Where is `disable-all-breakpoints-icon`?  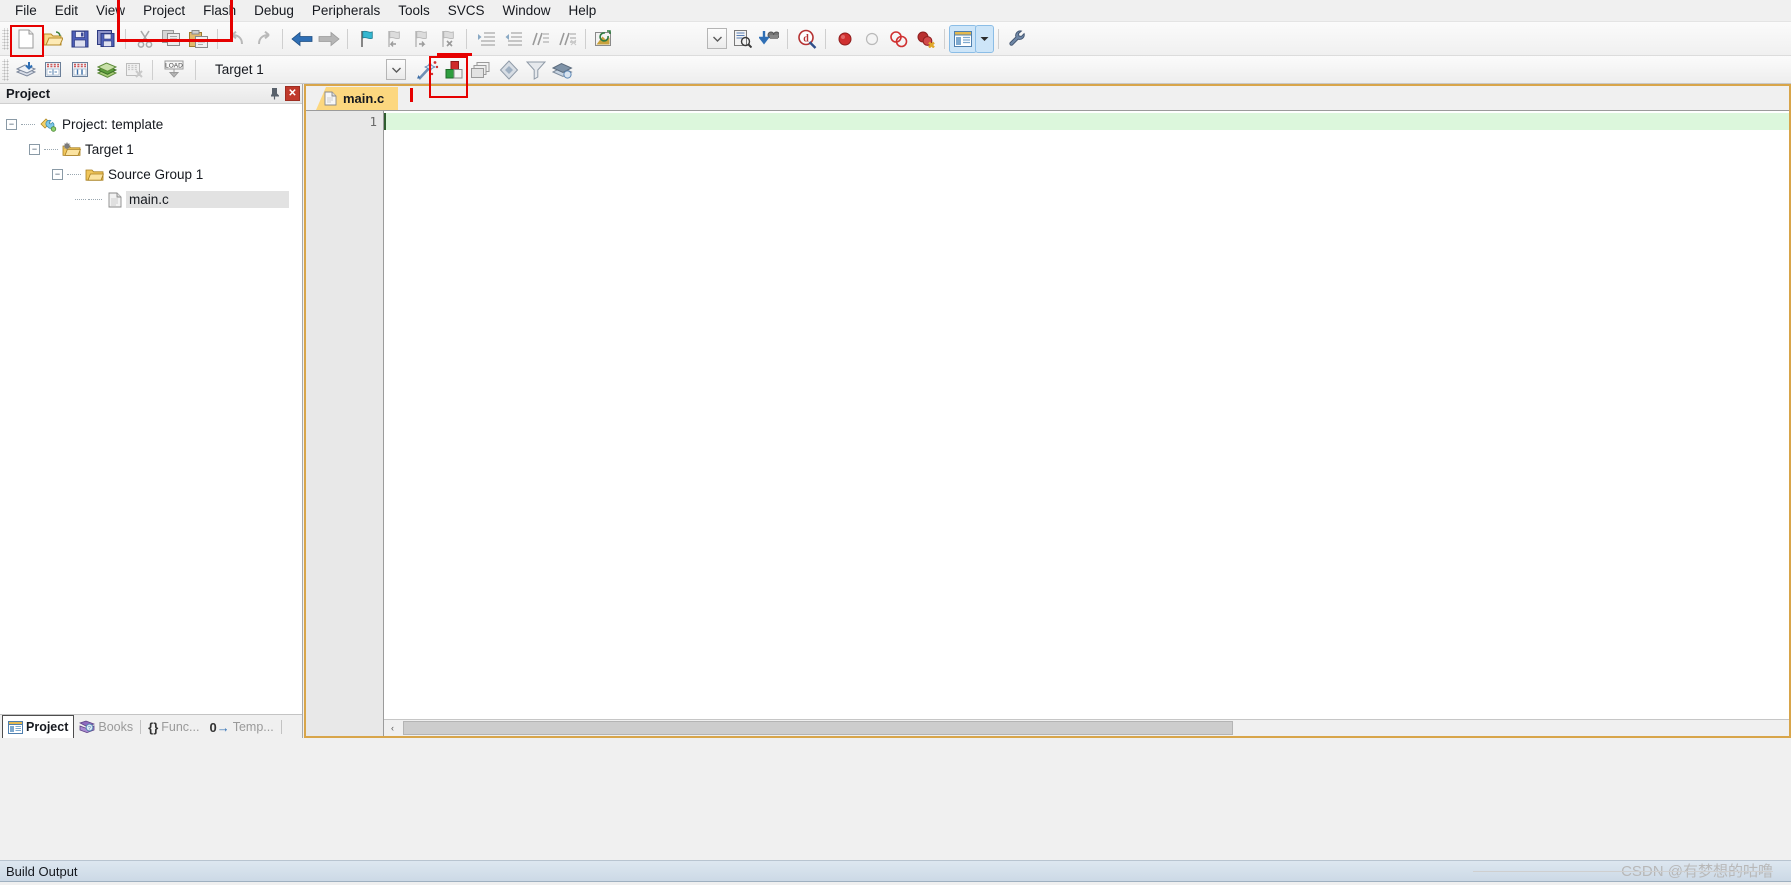
disable-all-breakpoints-icon is located at coordinates (898, 39).